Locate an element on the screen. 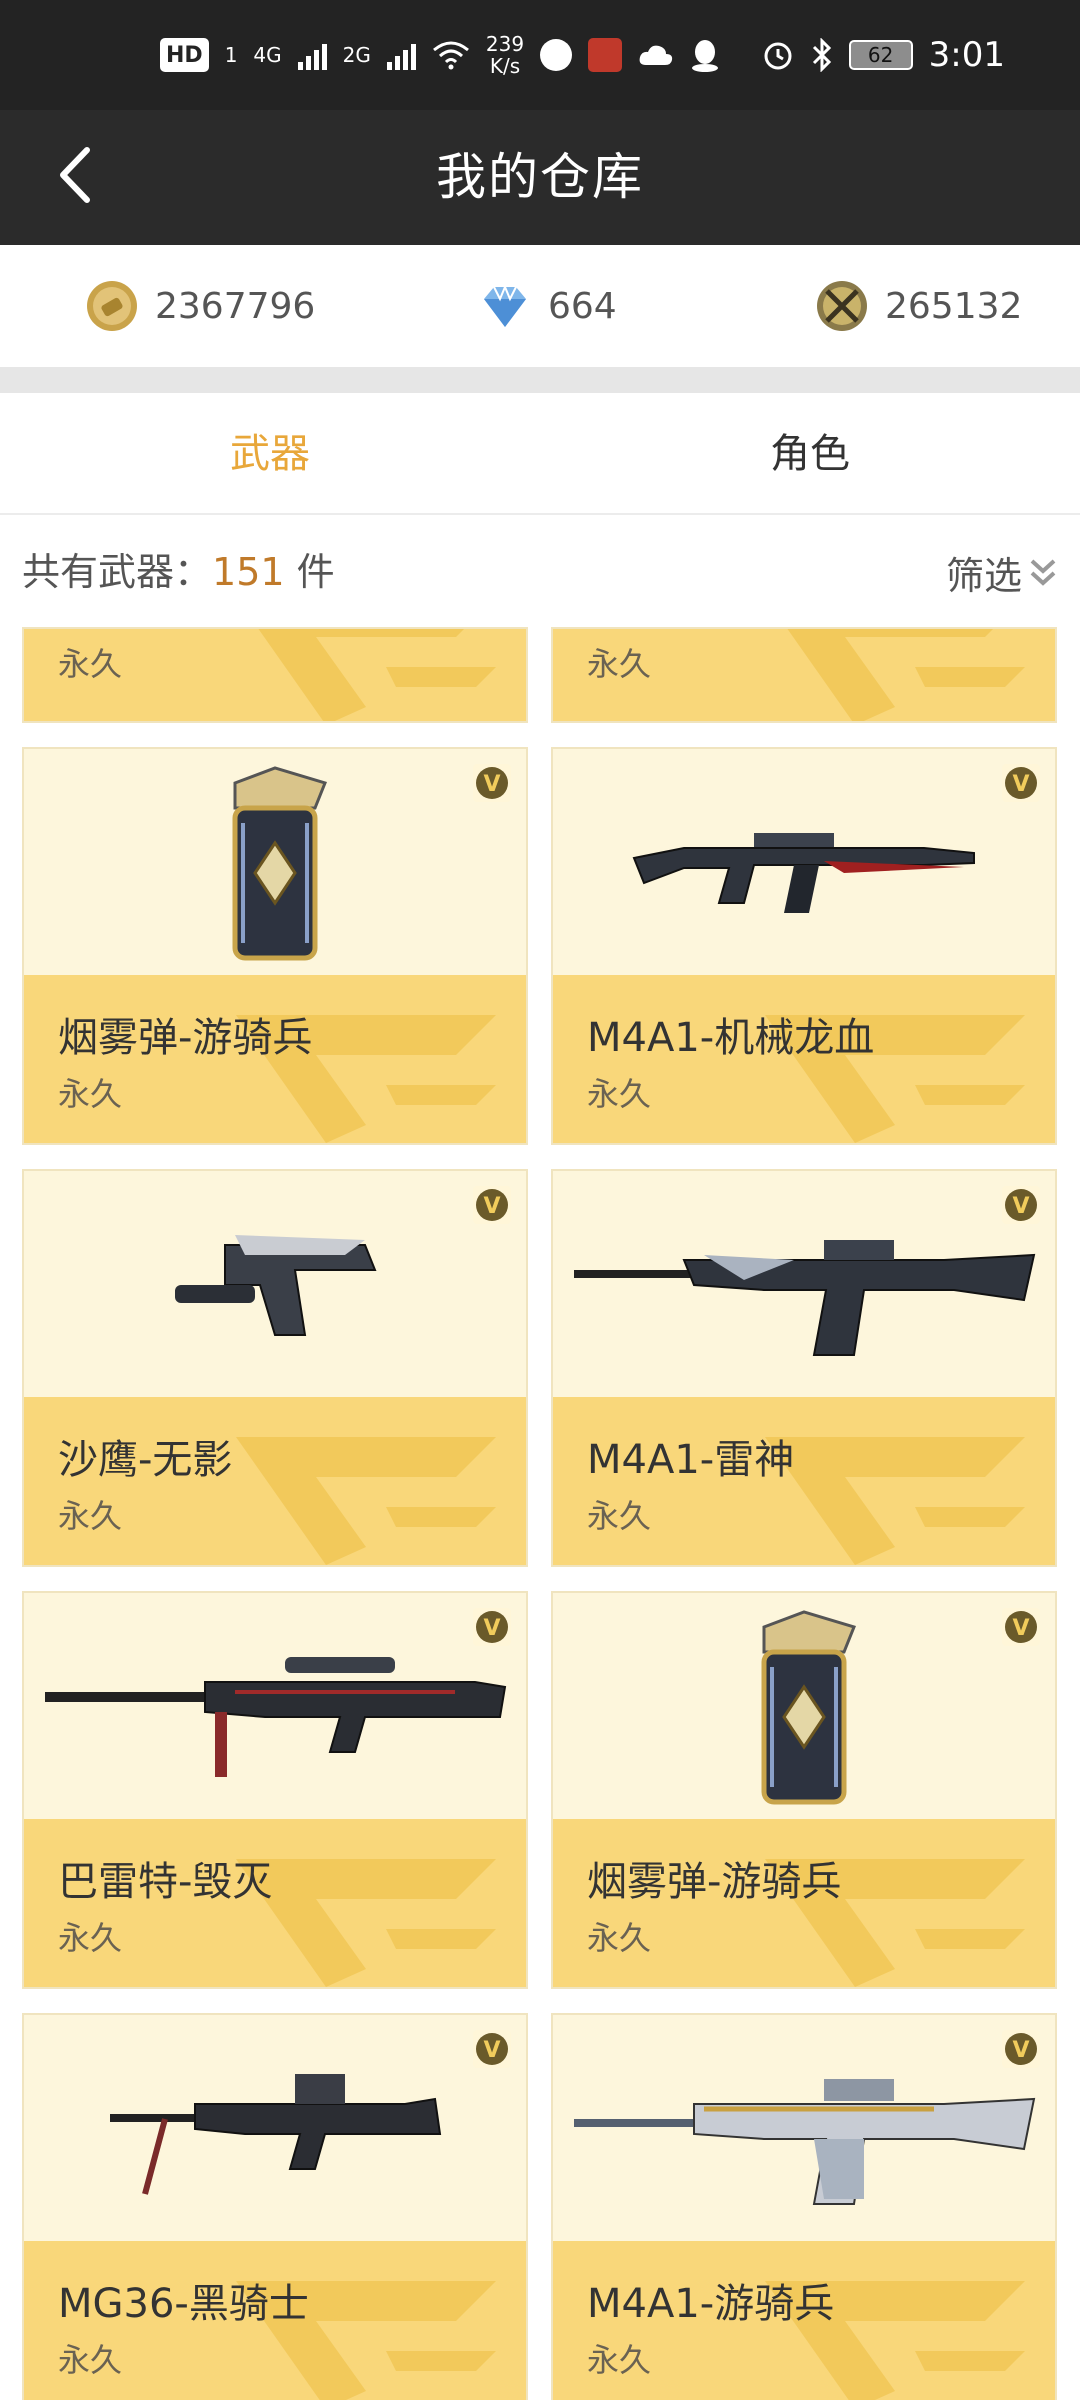 This screenshot has height=2400, width=1080. card-info: M4A1-机械龙血 永久 is located at coordinates (804, 1059).